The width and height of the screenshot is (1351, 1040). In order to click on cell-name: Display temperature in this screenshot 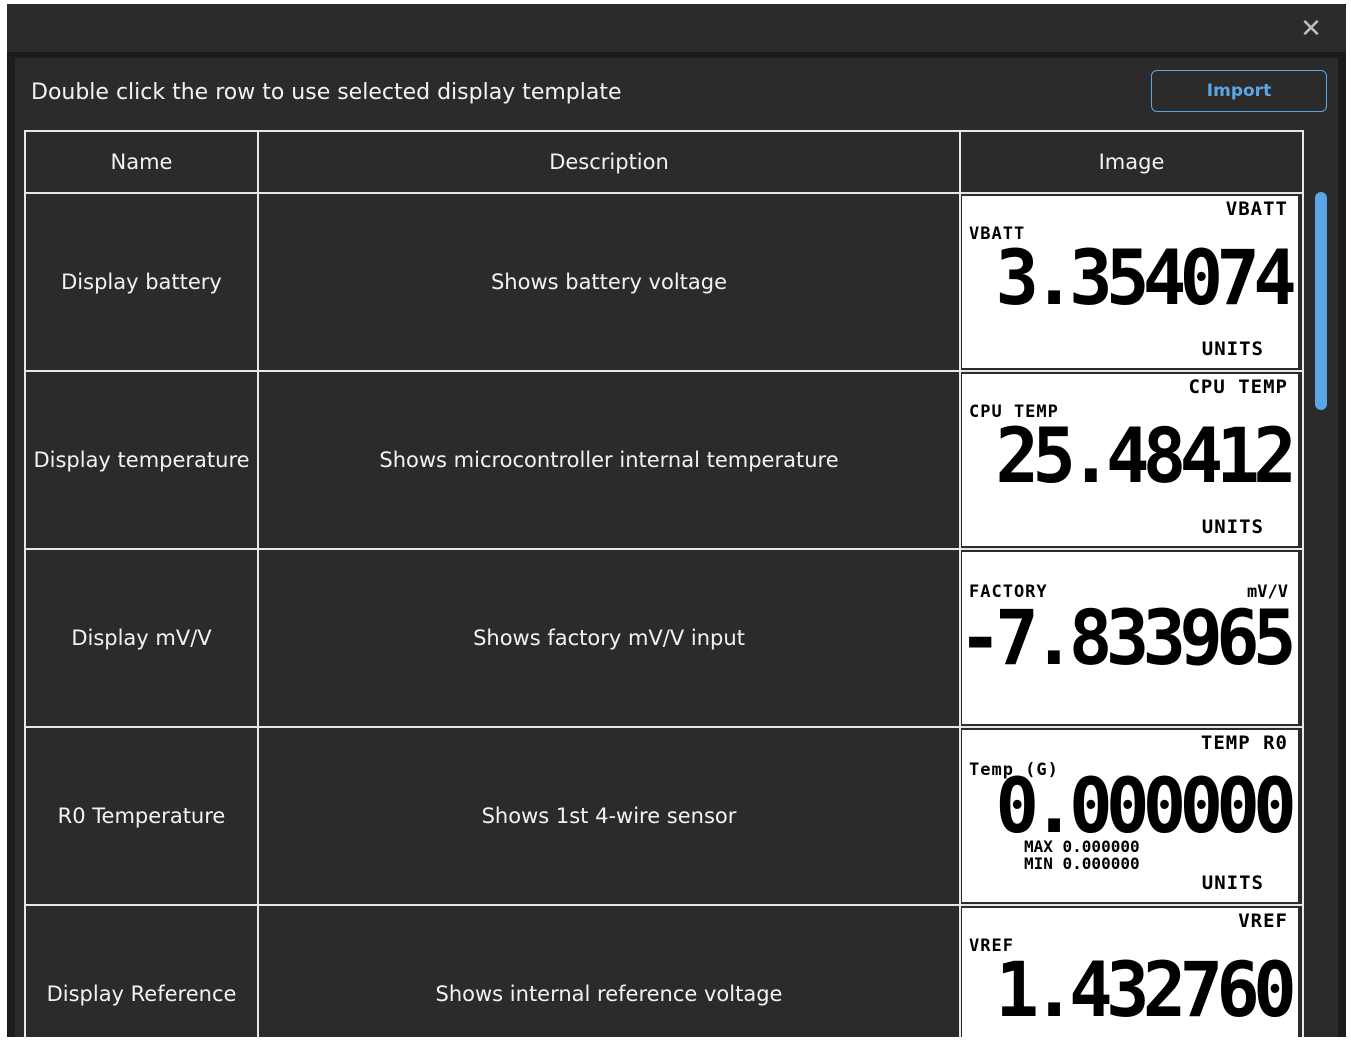, I will do `click(141, 460)`.